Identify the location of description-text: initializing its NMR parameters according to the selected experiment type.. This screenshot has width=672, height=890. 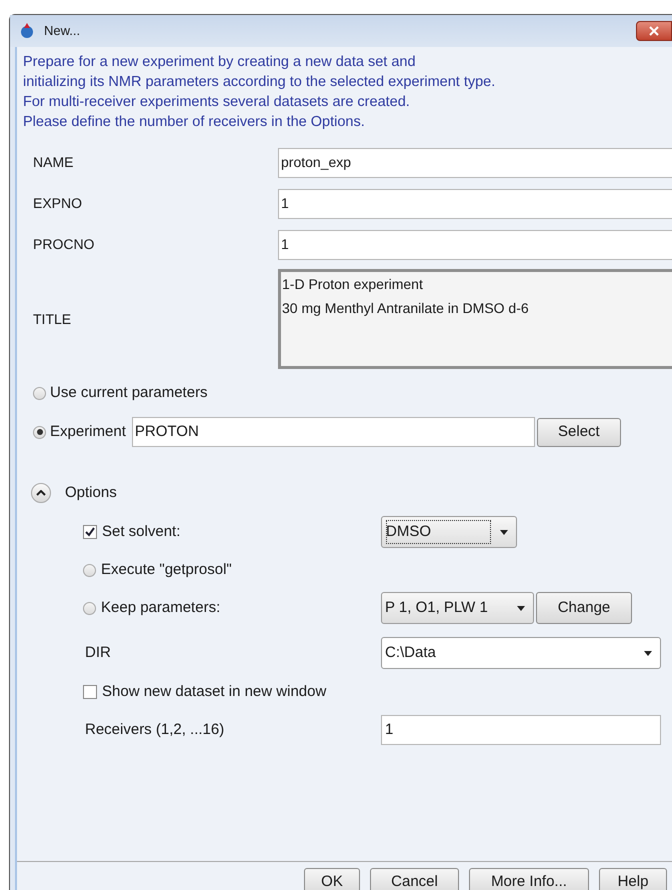
(259, 82).